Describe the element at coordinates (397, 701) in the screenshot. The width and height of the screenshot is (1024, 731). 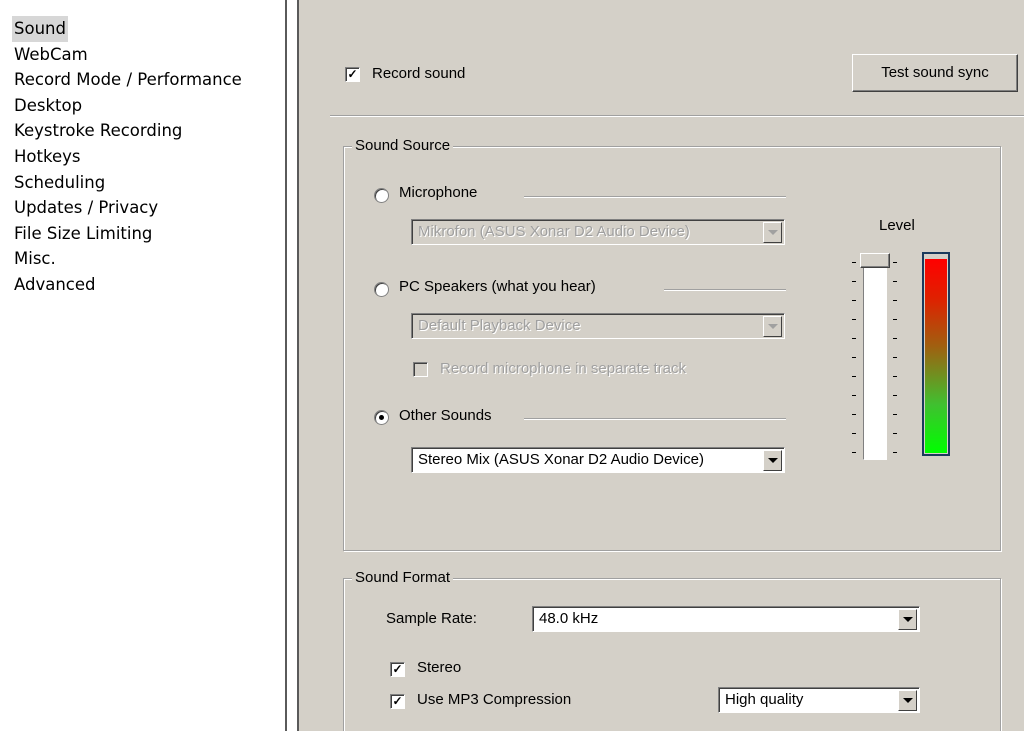
I see `mp3-compression-checkbox: ✓` at that location.